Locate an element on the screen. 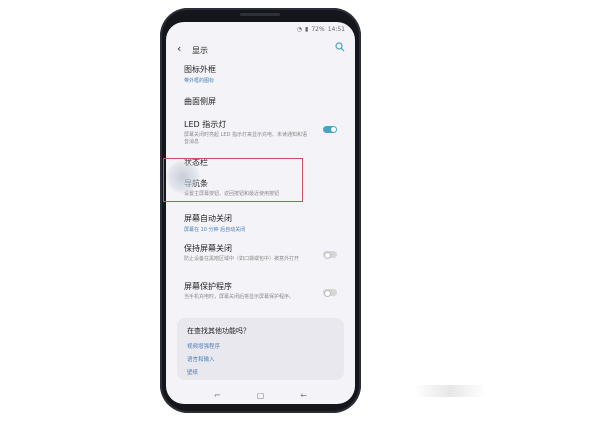 This screenshot has height=421, width=600. keep-screen-off-toggle is located at coordinates (330, 255).